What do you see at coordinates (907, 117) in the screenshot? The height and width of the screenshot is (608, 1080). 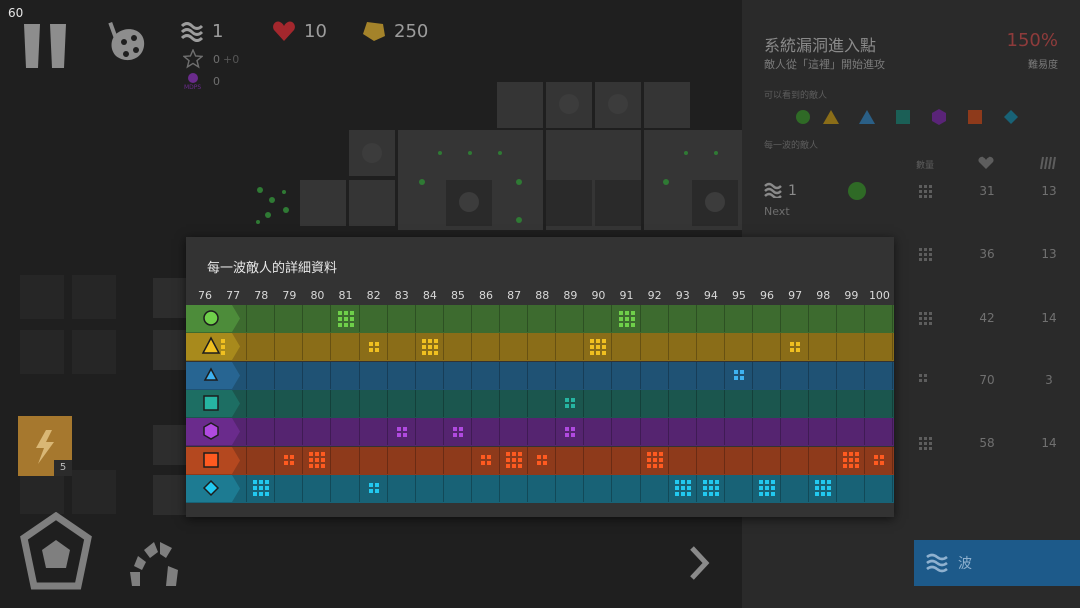 I see `enemy-type-icons` at bounding box center [907, 117].